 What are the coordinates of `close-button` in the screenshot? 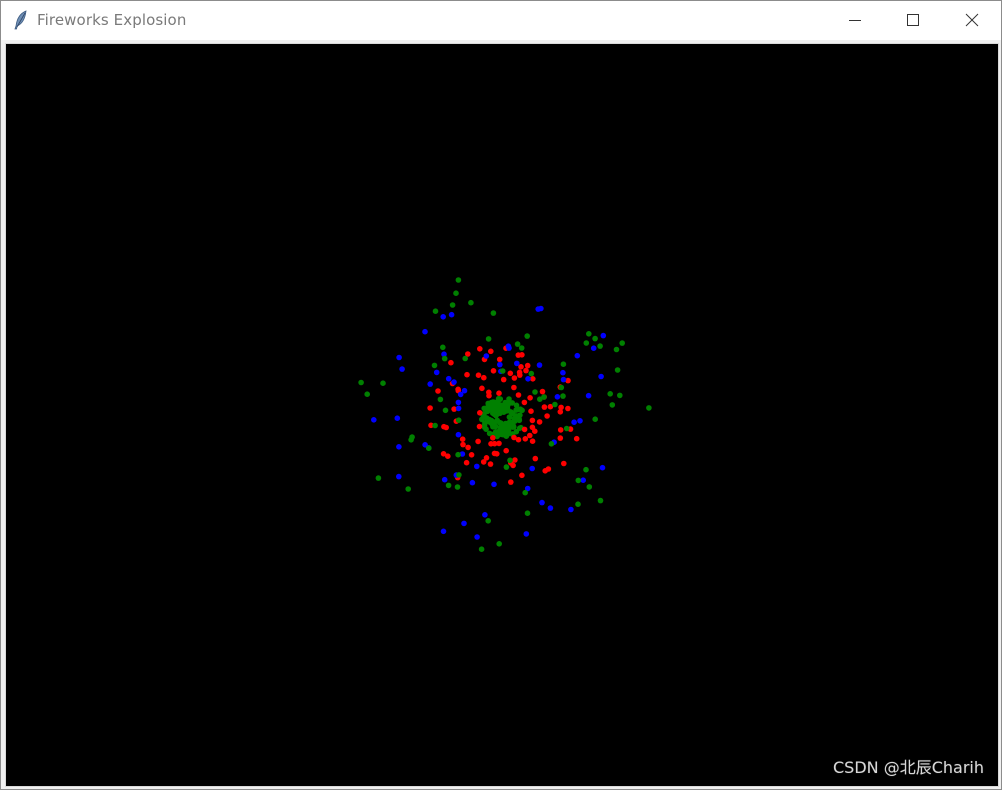 It's located at (972, 20).